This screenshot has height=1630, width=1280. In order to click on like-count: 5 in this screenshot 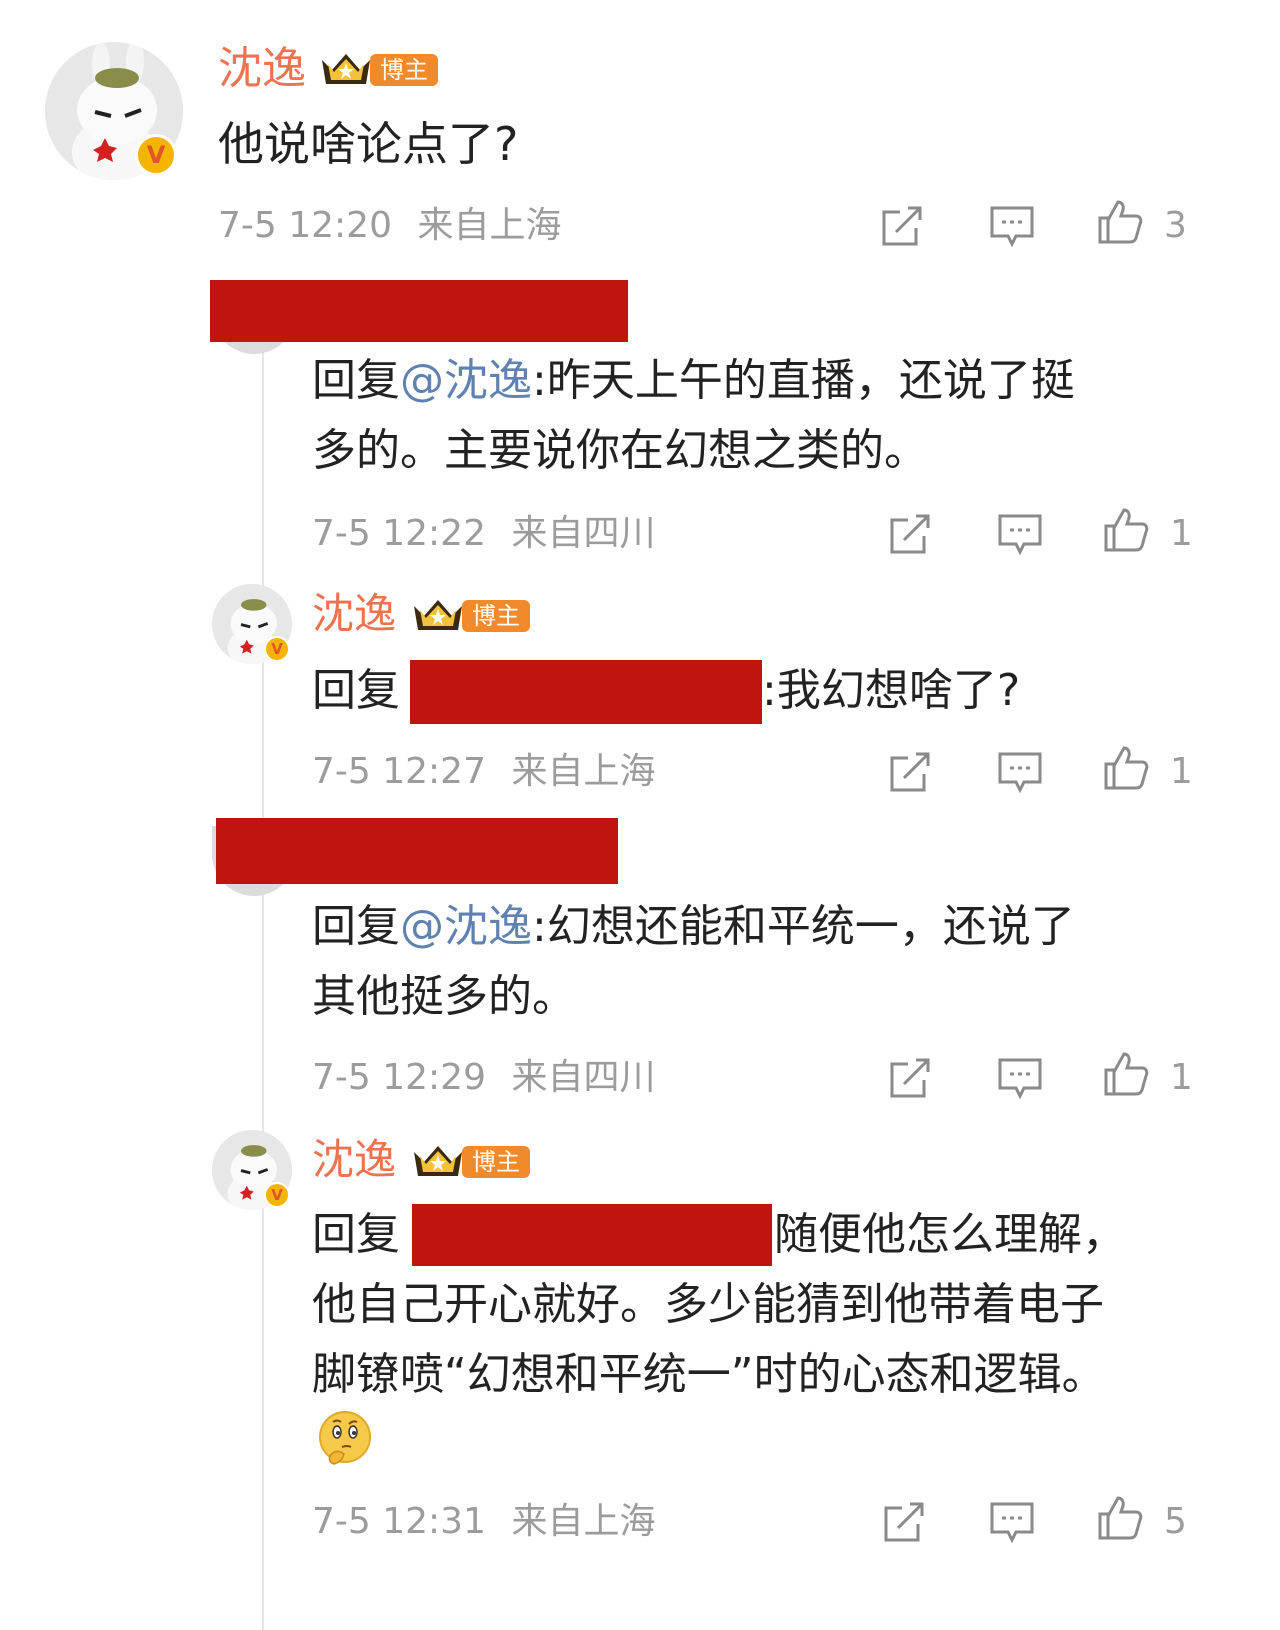, I will do `click(1175, 1521)`.